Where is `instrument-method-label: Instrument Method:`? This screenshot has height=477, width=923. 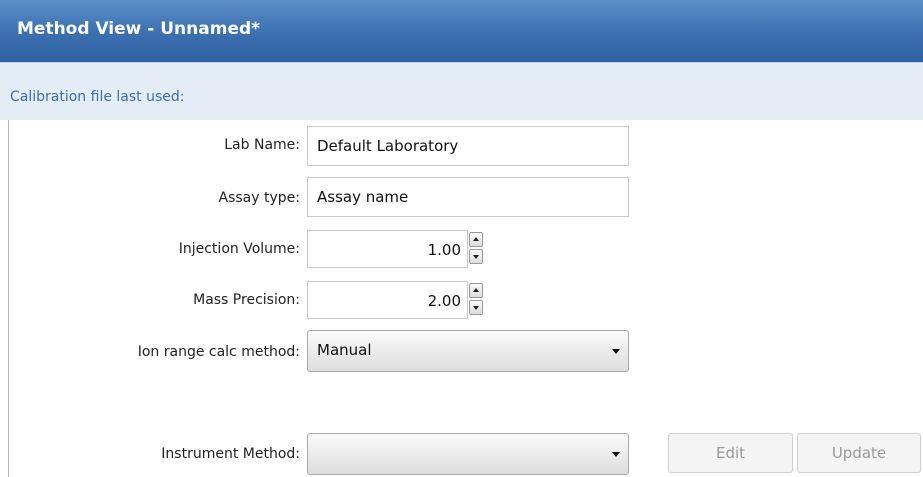 instrument-method-label: Instrument Method: is located at coordinates (230, 454).